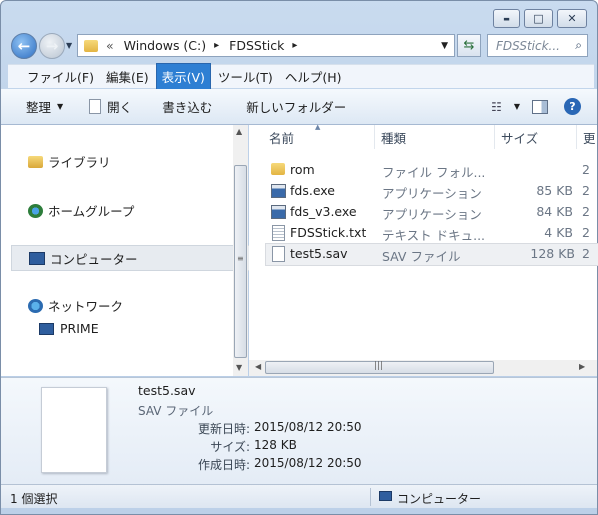 Image resolution: width=598 pixels, height=515 pixels. What do you see at coordinates (240, 261) in the screenshot?
I see `scroll-thumb: ≡` at bounding box center [240, 261].